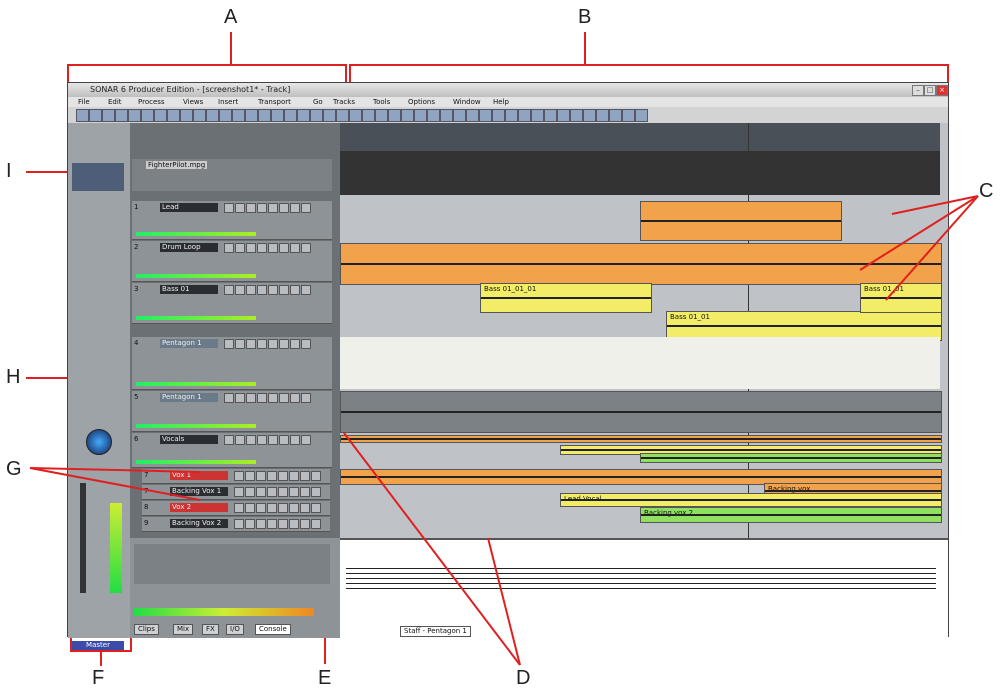 Image resolution: width=1007 pixels, height=693 pixels. I want to click on menu-transport: Transport, so click(274, 102).